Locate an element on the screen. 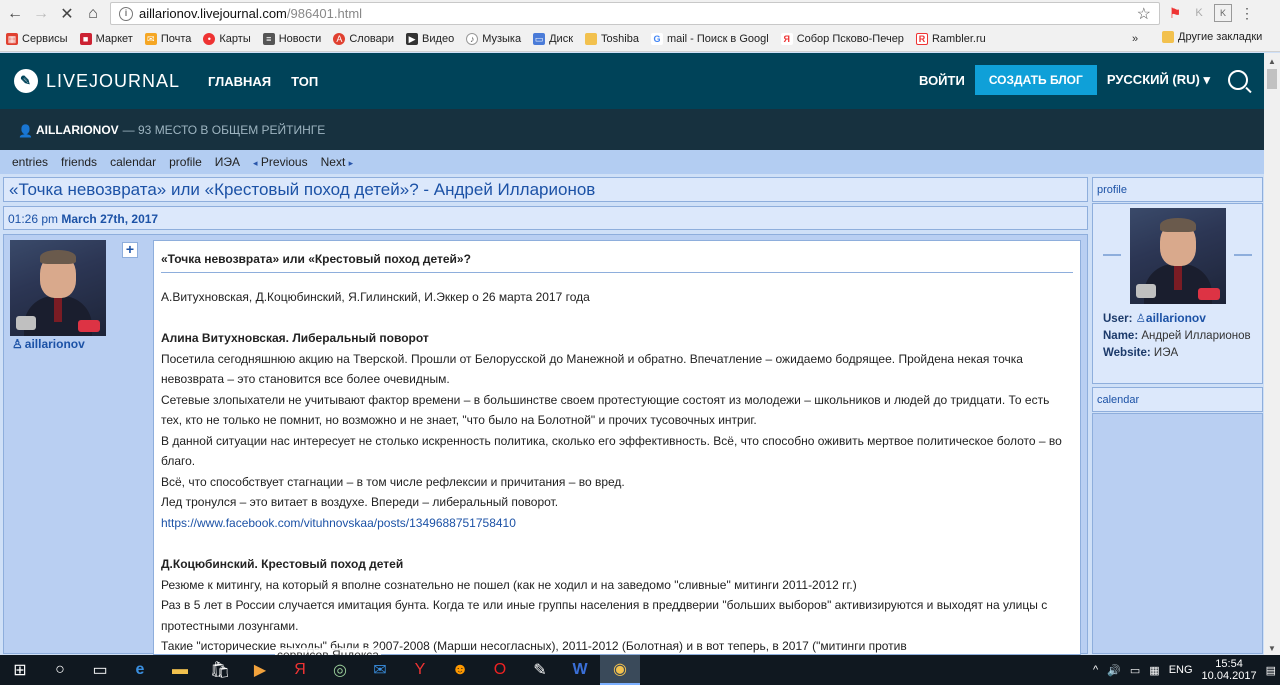 Image resolution: width=1280 pixels, height=685 pixels. volume-icon: 🔊 is located at coordinates (1114, 670).